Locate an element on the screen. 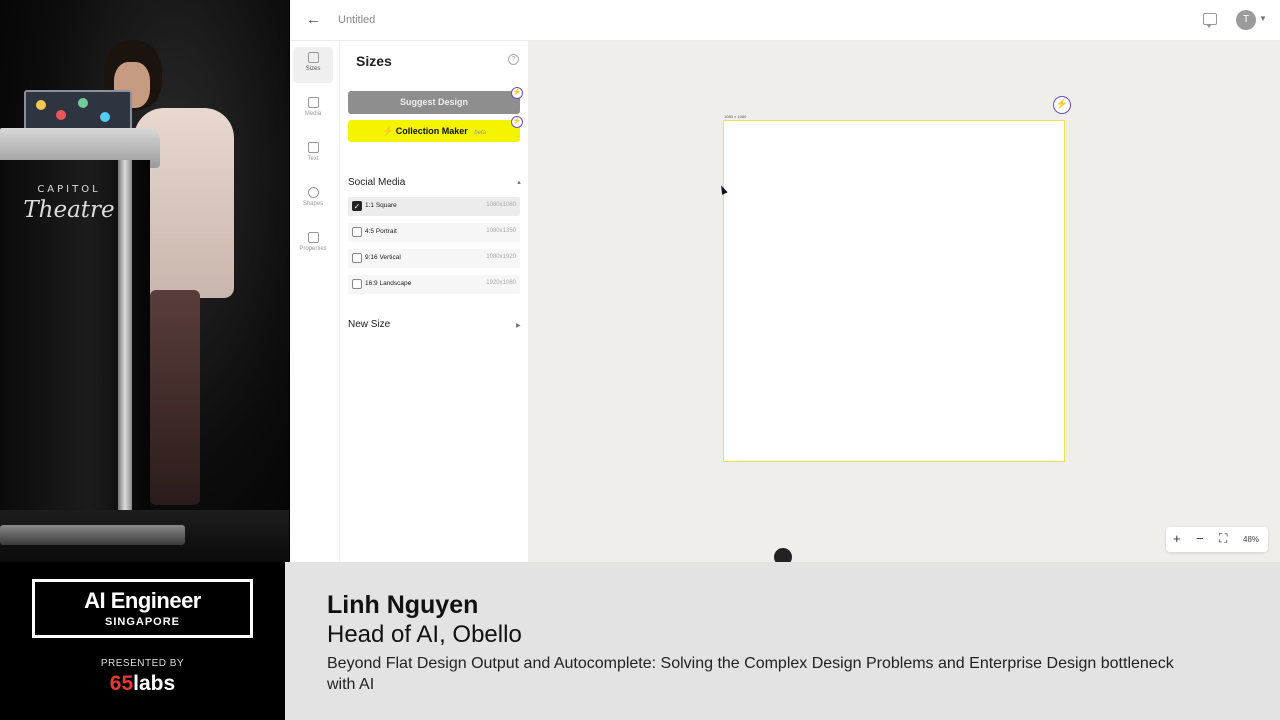 The width and height of the screenshot is (1280, 720). size-dim: 1080x1080 is located at coordinates (501, 205).